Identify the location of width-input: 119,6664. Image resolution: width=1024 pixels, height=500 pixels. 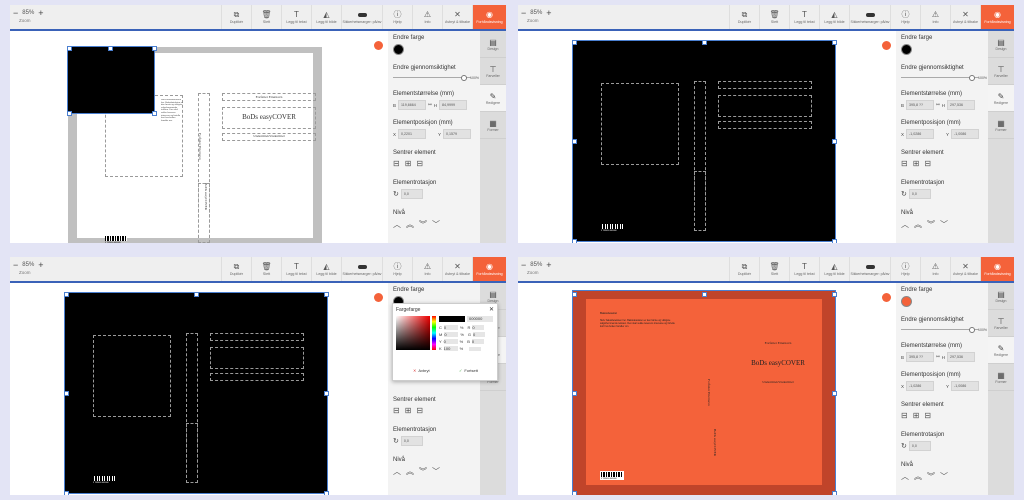
(412, 105).